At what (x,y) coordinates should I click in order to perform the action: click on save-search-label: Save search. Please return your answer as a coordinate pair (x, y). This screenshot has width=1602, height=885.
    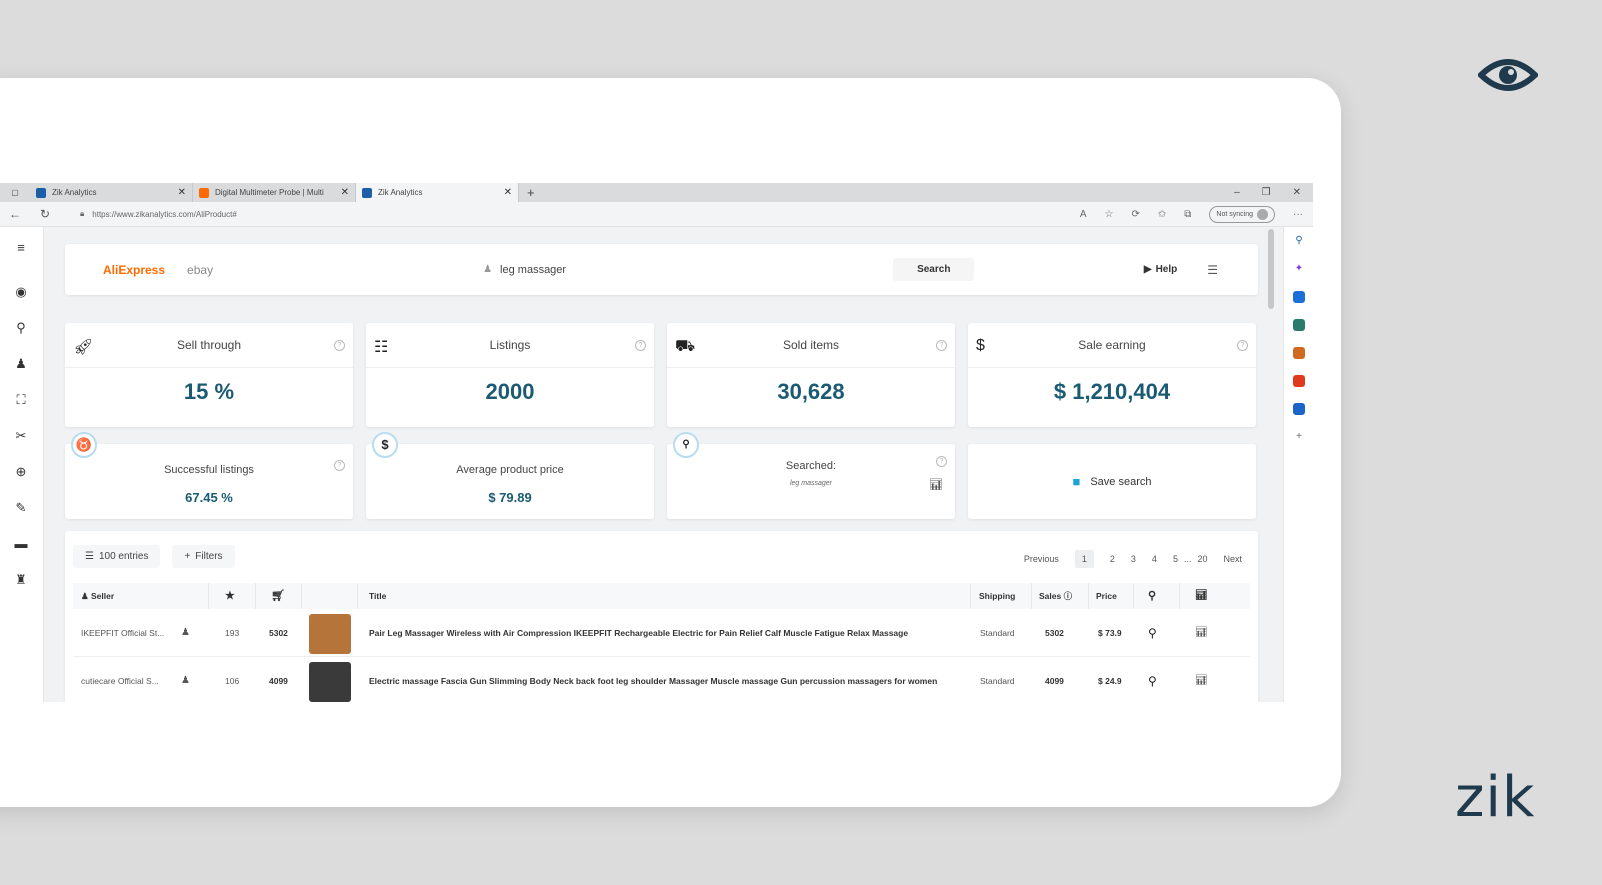
    Looking at the image, I should click on (1121, 481).